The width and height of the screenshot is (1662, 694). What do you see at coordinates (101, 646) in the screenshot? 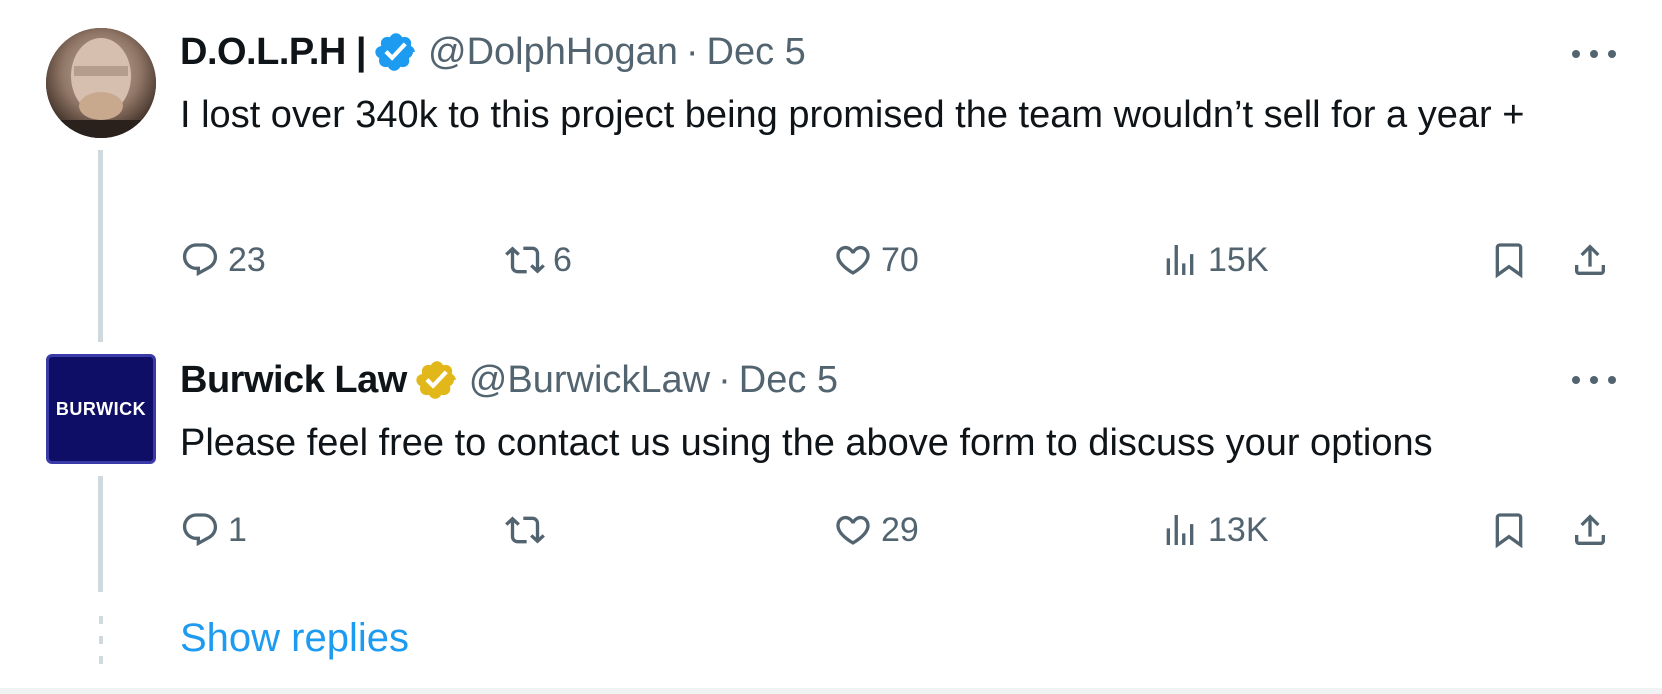
I see `thread-dotted-connector` at bounding box center [101, 646].